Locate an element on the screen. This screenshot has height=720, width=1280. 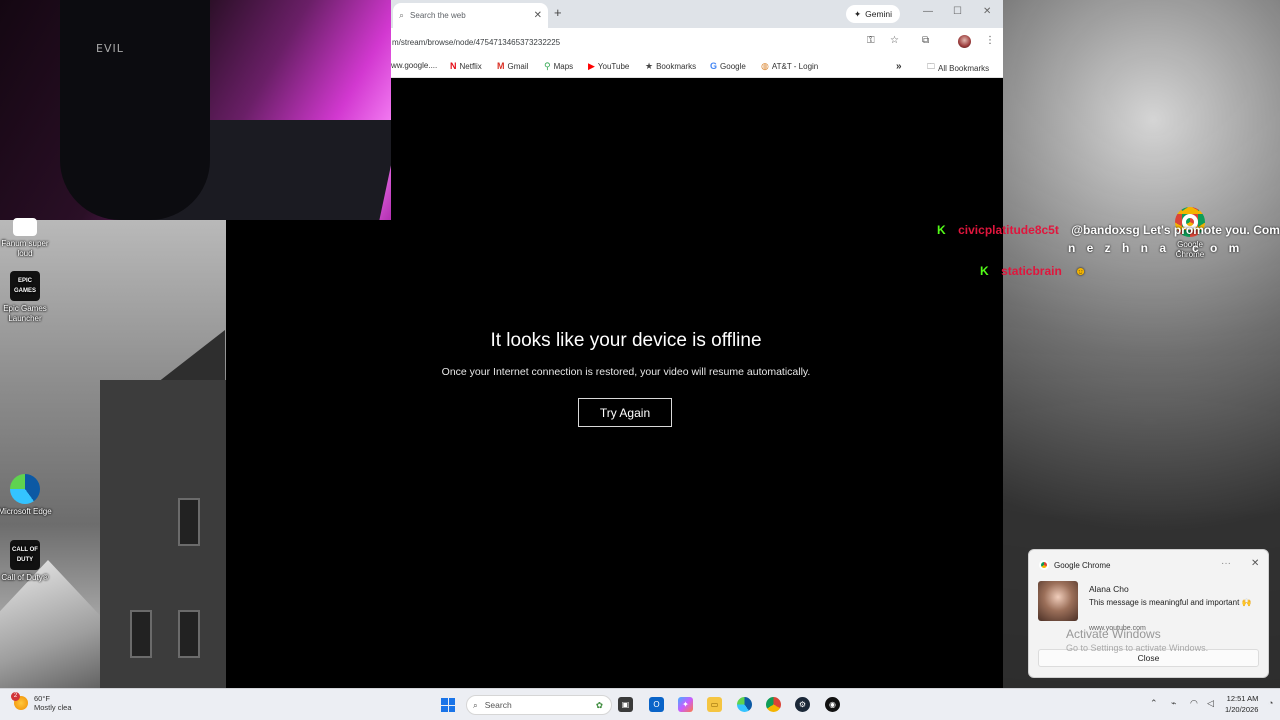
weather-sun-icon: 2 is located at coordinates (19, 701).